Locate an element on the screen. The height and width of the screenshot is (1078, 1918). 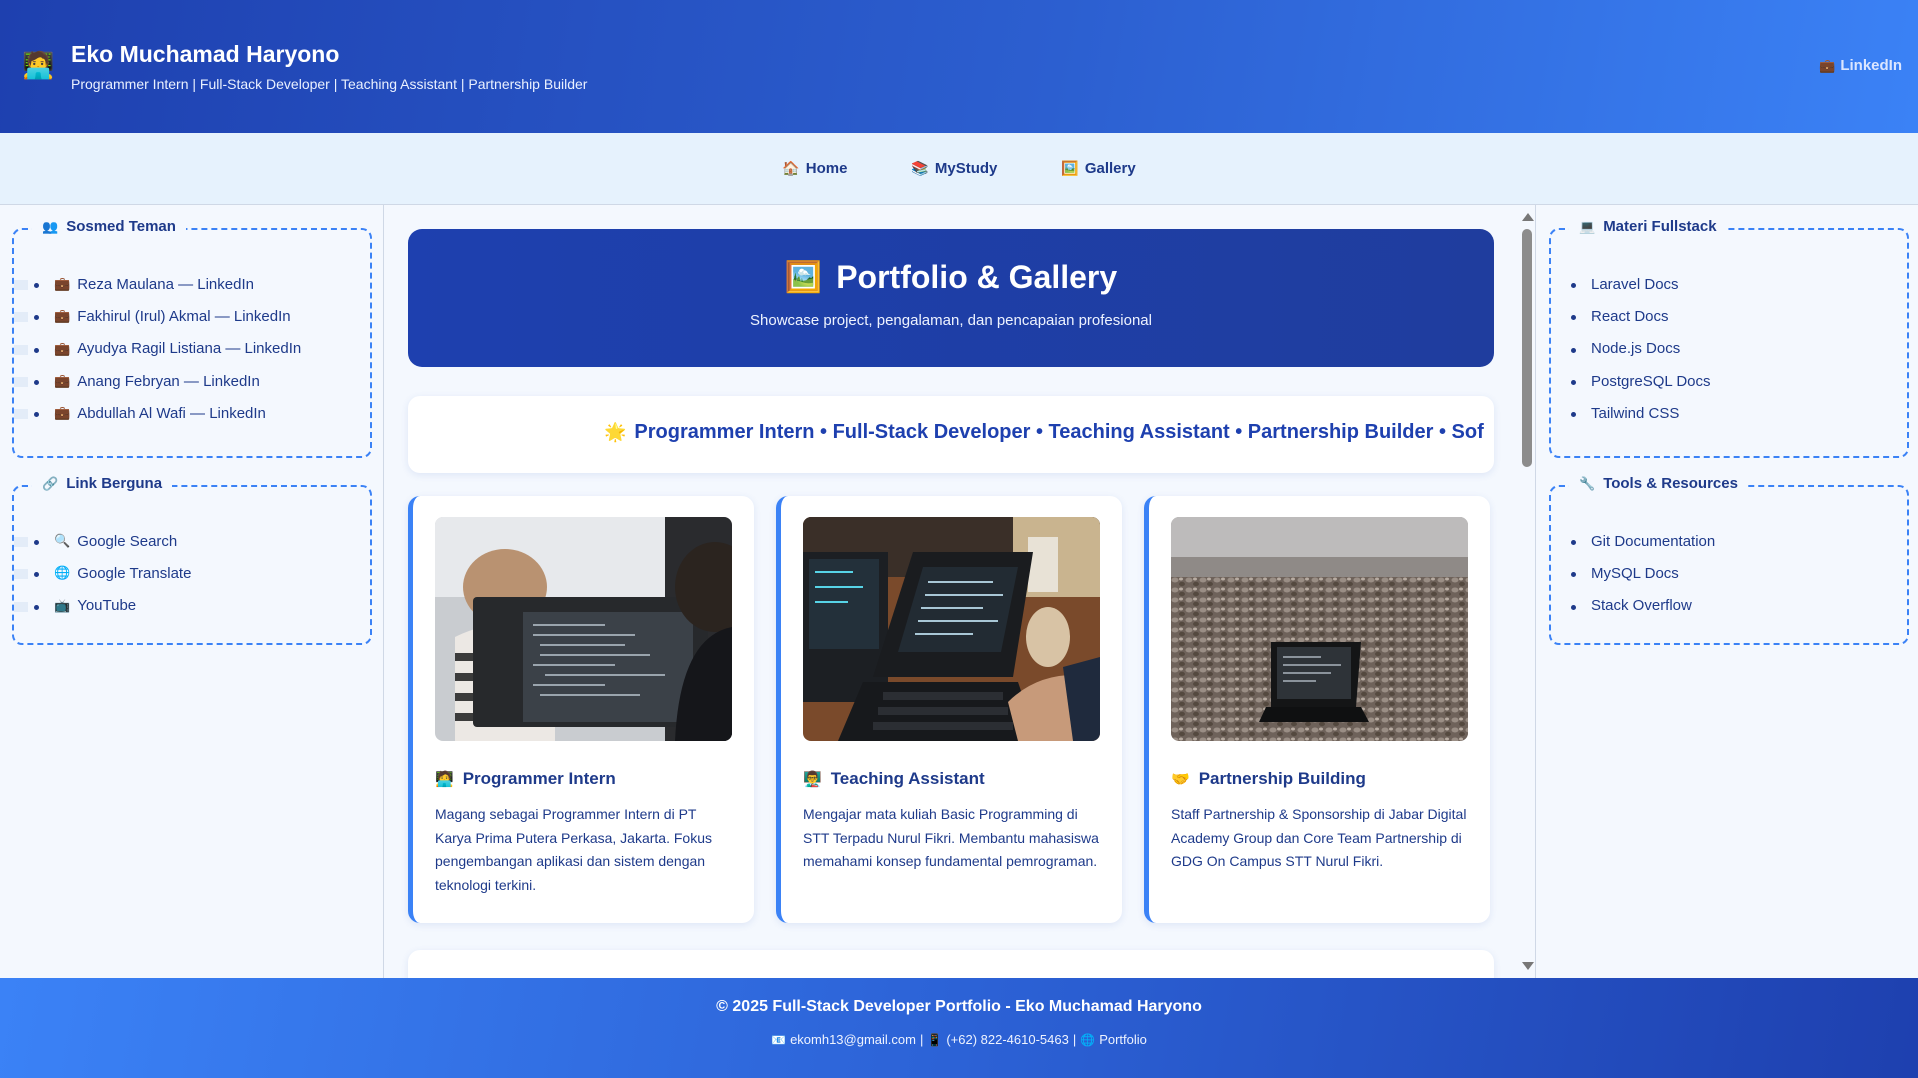
list-item-label: Git Documentation is located at coordinates (1653, 541).